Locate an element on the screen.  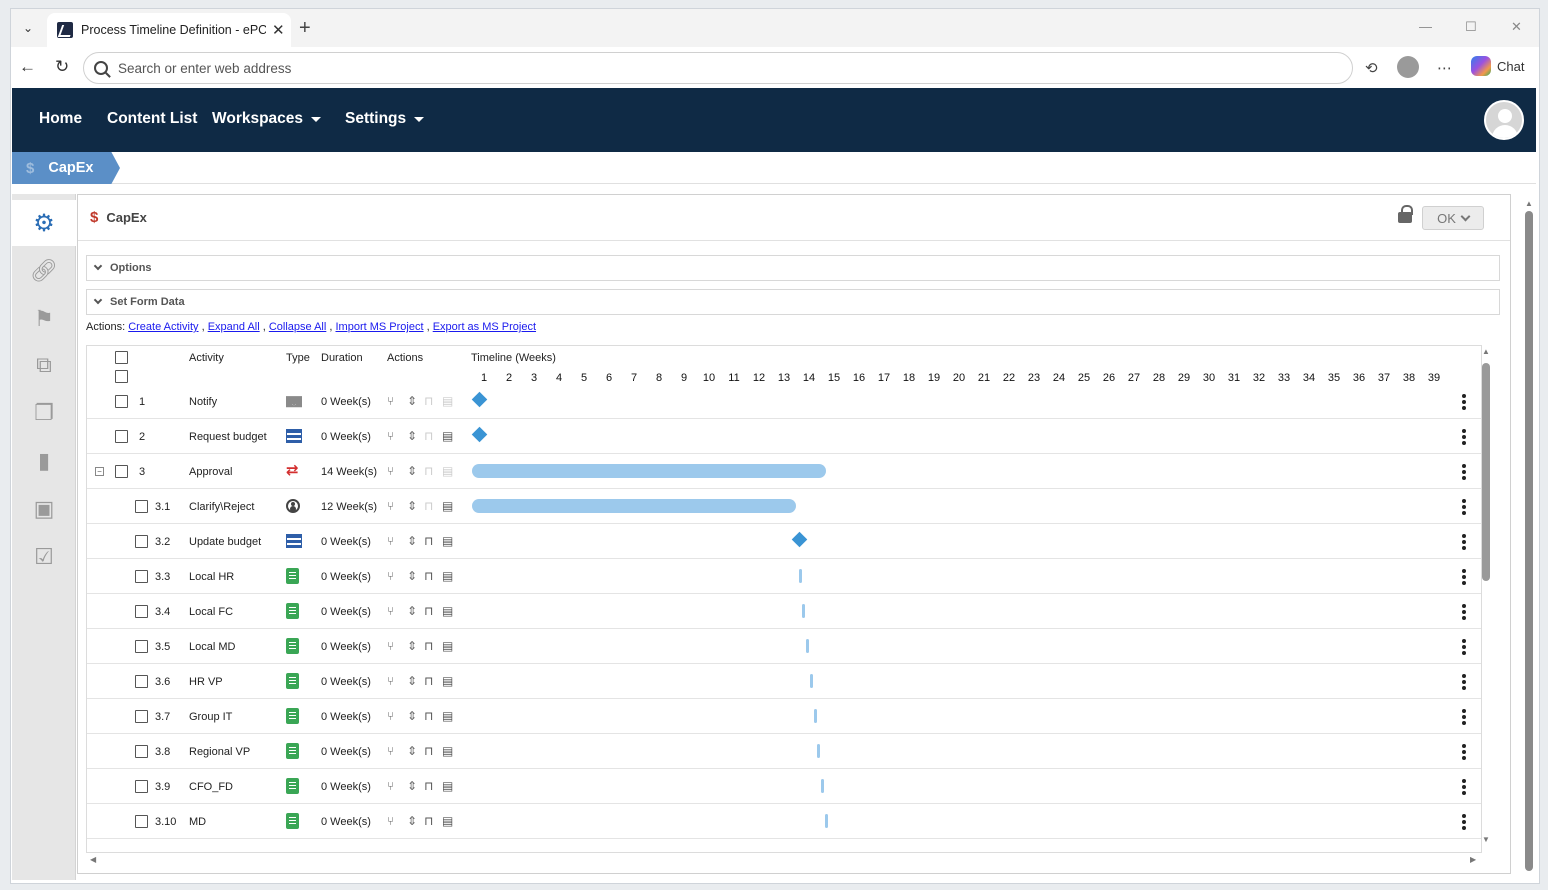
table-row: 3.8 Regional VP 0 Week(s) ⑂ ⇕ ⊓ ▤ is located at coordinates (784, 751).